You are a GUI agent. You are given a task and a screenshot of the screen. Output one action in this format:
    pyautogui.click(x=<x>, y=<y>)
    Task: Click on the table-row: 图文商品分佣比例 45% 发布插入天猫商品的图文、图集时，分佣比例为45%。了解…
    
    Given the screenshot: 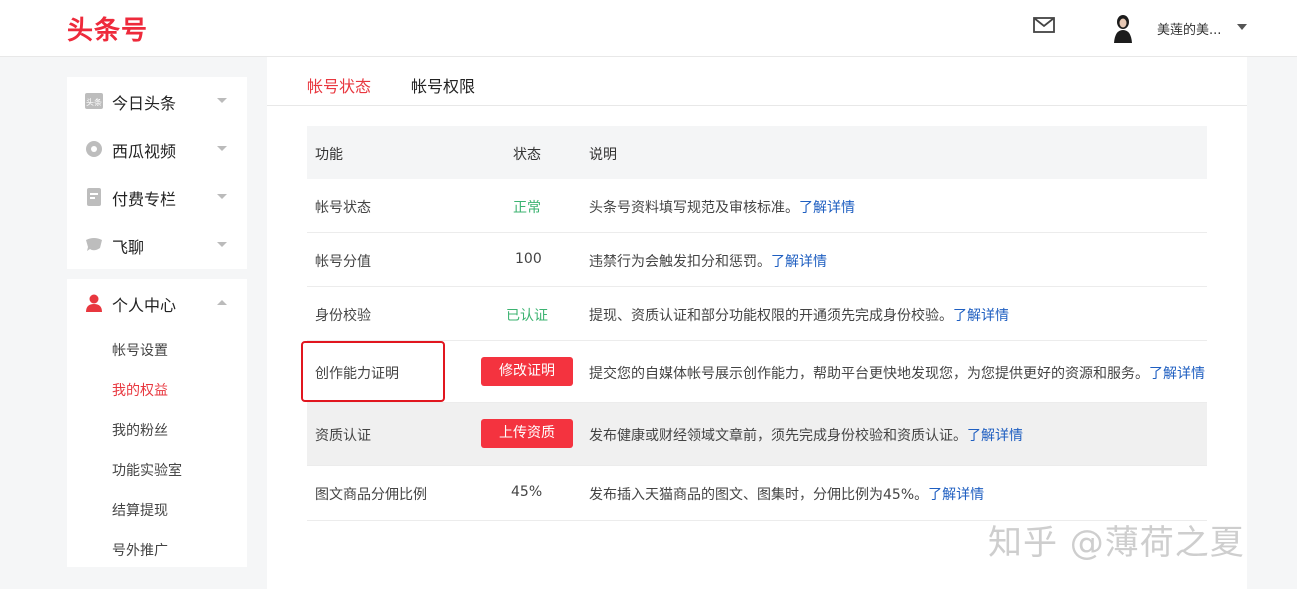 What is the action you would take?
    pyautogui.click(x=757, y=493)
    